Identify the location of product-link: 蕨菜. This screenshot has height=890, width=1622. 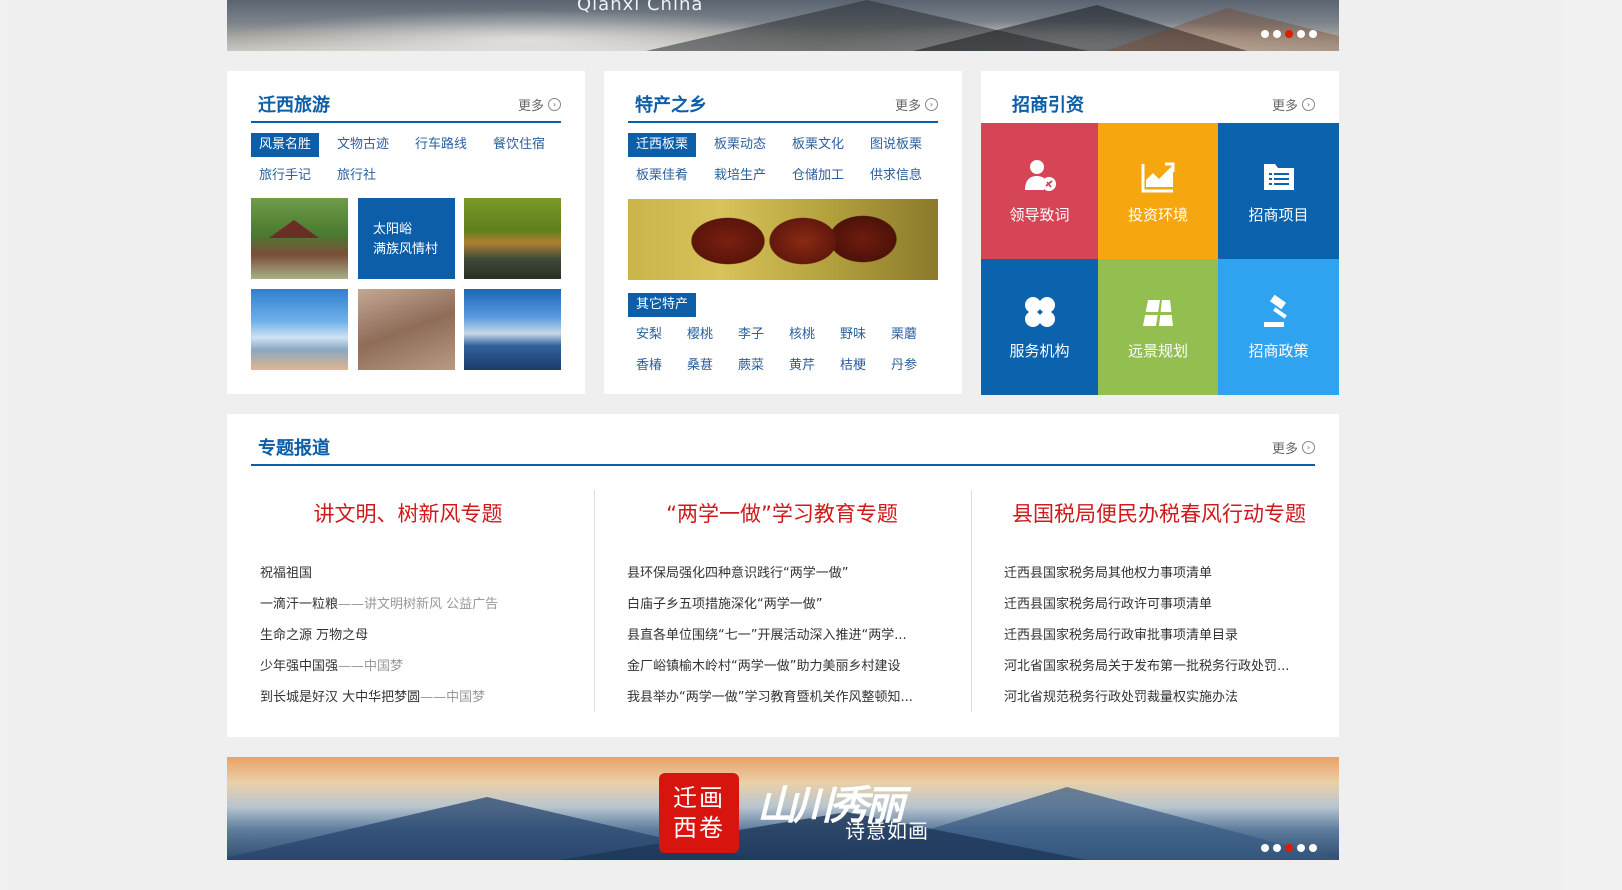
(755, 366).